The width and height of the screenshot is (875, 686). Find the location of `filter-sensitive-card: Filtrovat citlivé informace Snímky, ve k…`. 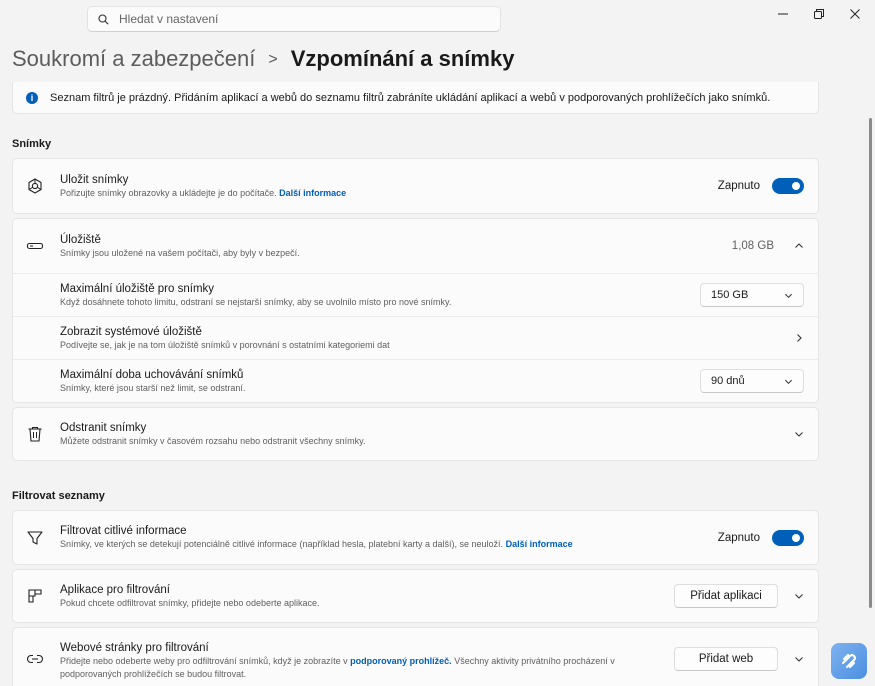

filter-sensitive-card: Filtrovat citlivé informace Snímky, ve k… is located at coordinates (415, 537).